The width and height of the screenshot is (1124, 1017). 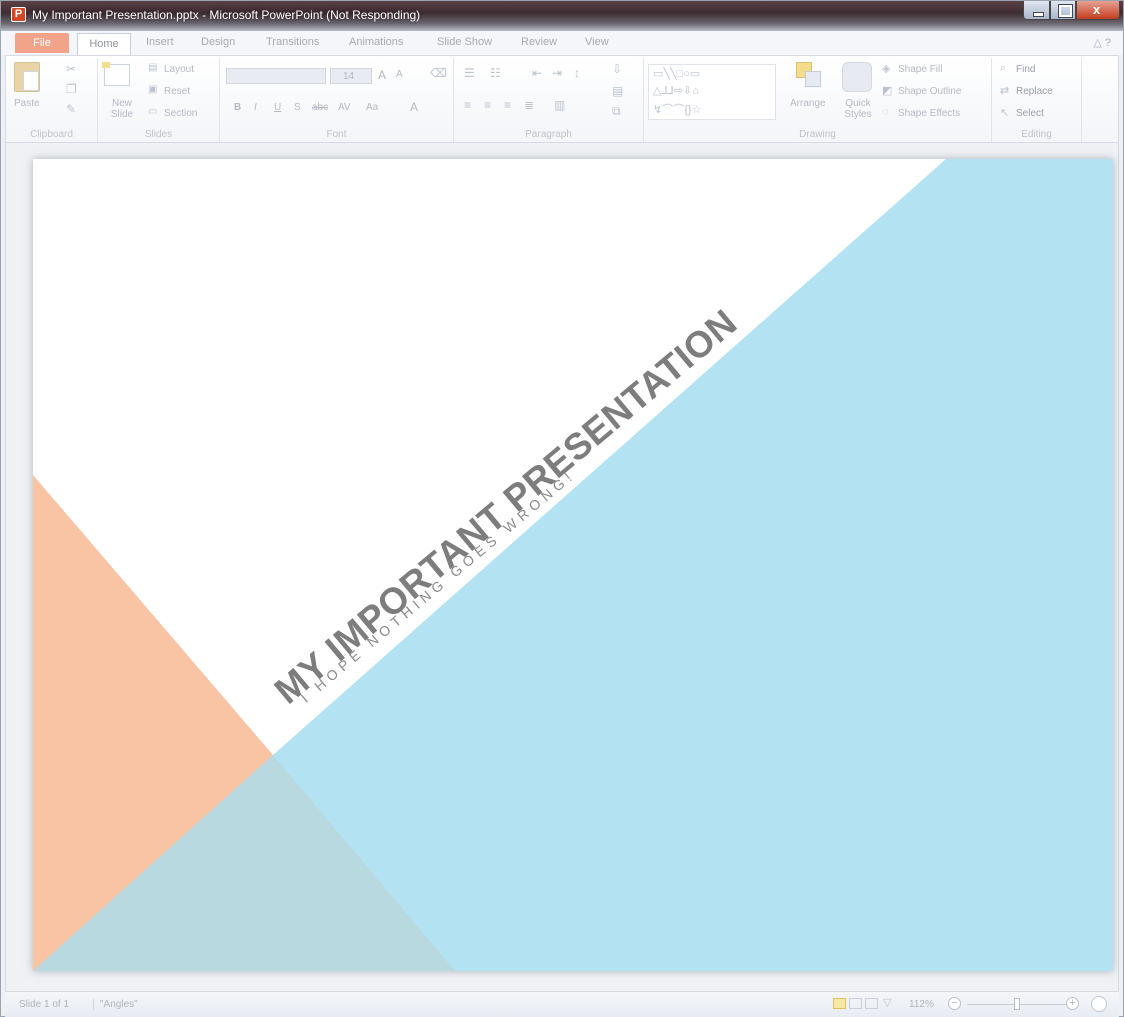 What do you see at coordinates (1072, 1003) in the screenshot?
I see `zoom-in-button: +` at bounding box center [1072, 1003].